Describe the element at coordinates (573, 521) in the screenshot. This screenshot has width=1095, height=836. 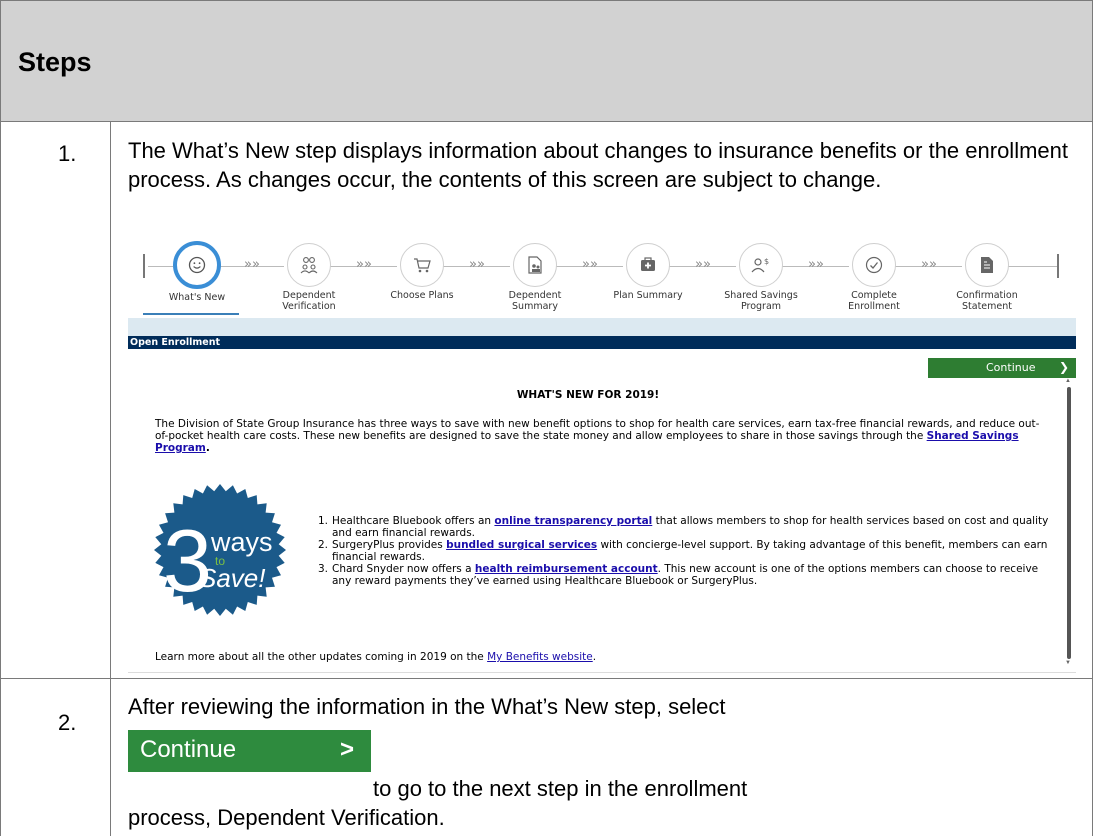
I see `transparency-portal-link: online transparency portal` at that location.